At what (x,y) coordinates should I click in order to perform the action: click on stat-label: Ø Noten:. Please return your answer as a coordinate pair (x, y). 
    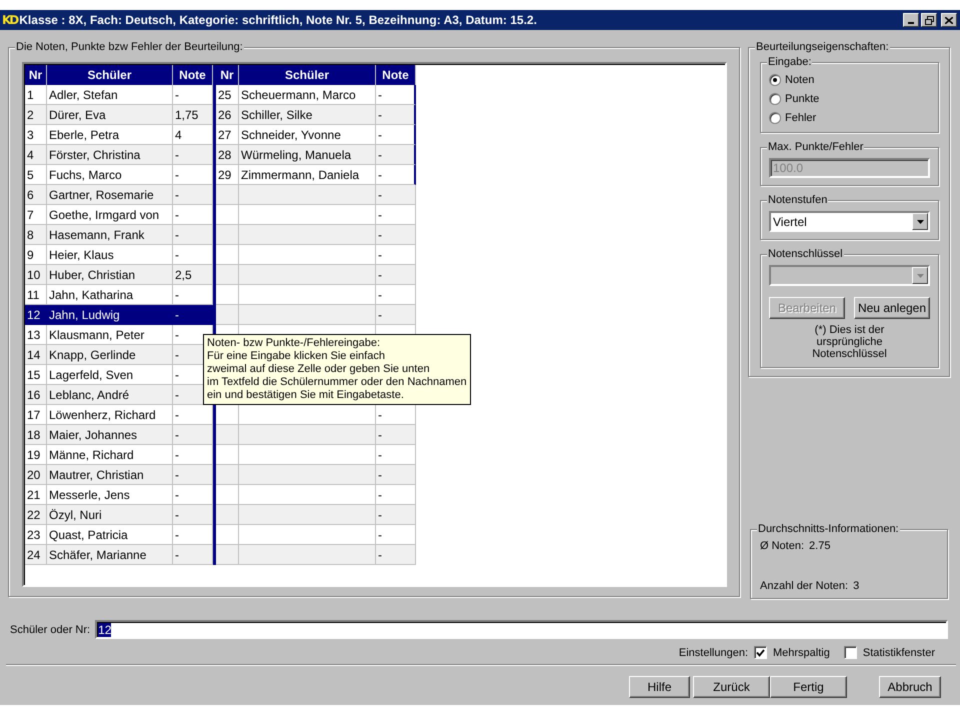
    Looking at the image, I should click on (782, 546).